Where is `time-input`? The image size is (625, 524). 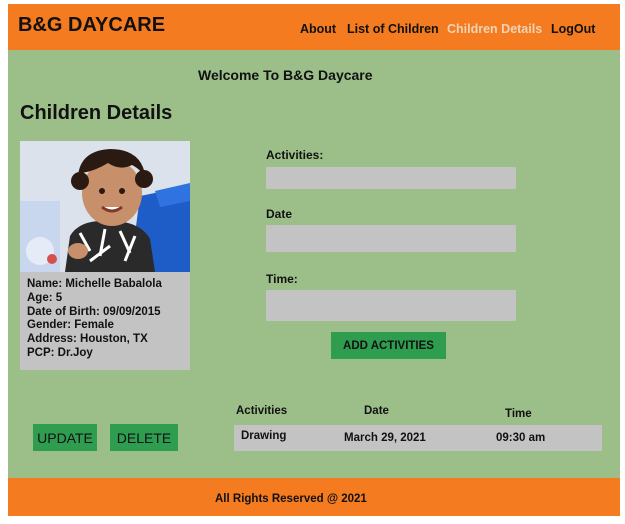
time-input is located at coordinates (391, 305).